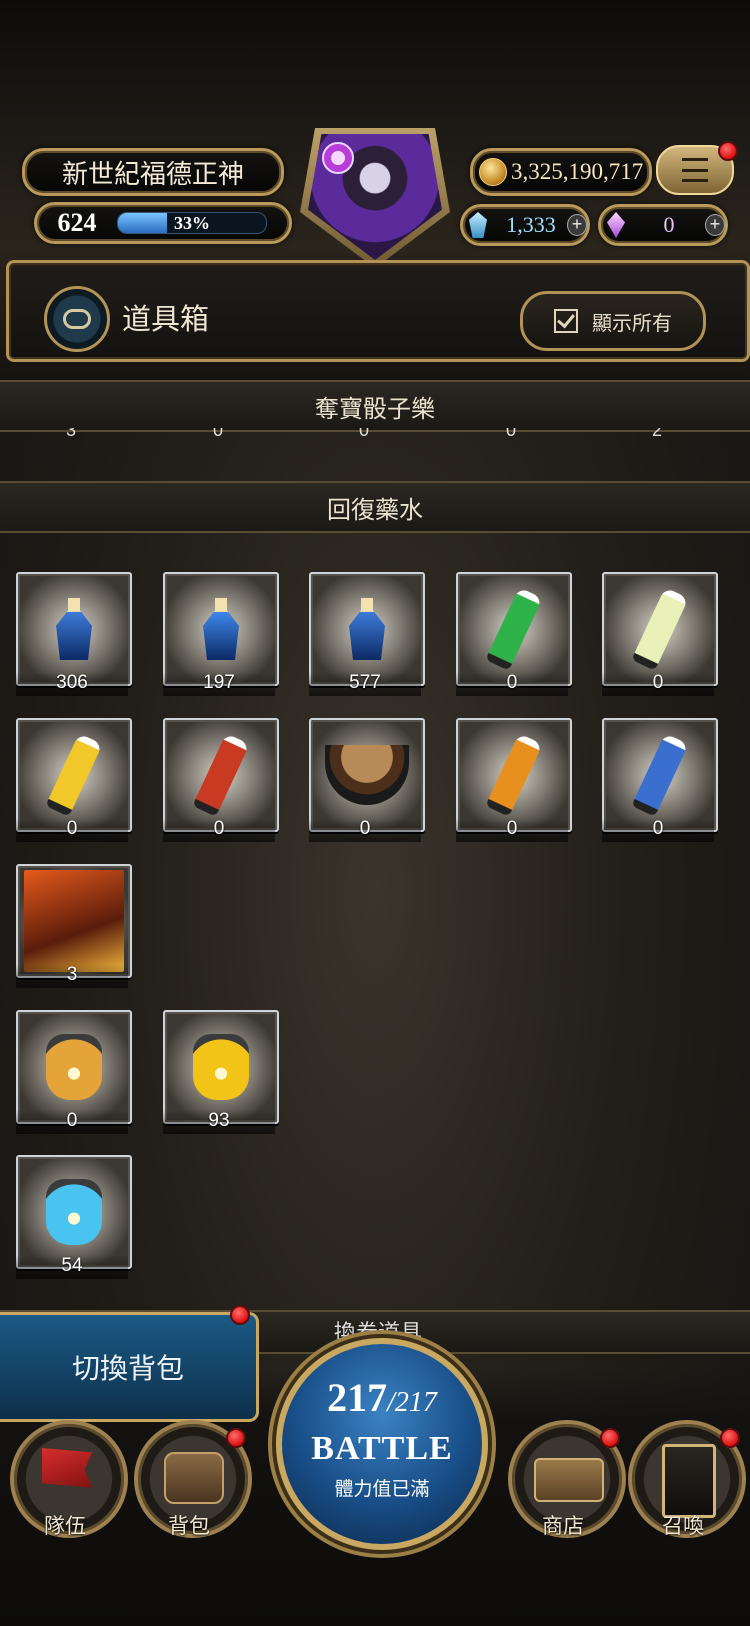 Image resolution: width=750 pixels, height=1626 pixels. Describe the element at coordinates (375, 406) in the screenshot. I see `section-header-treasure: 奪寶骰子樂` at that location.